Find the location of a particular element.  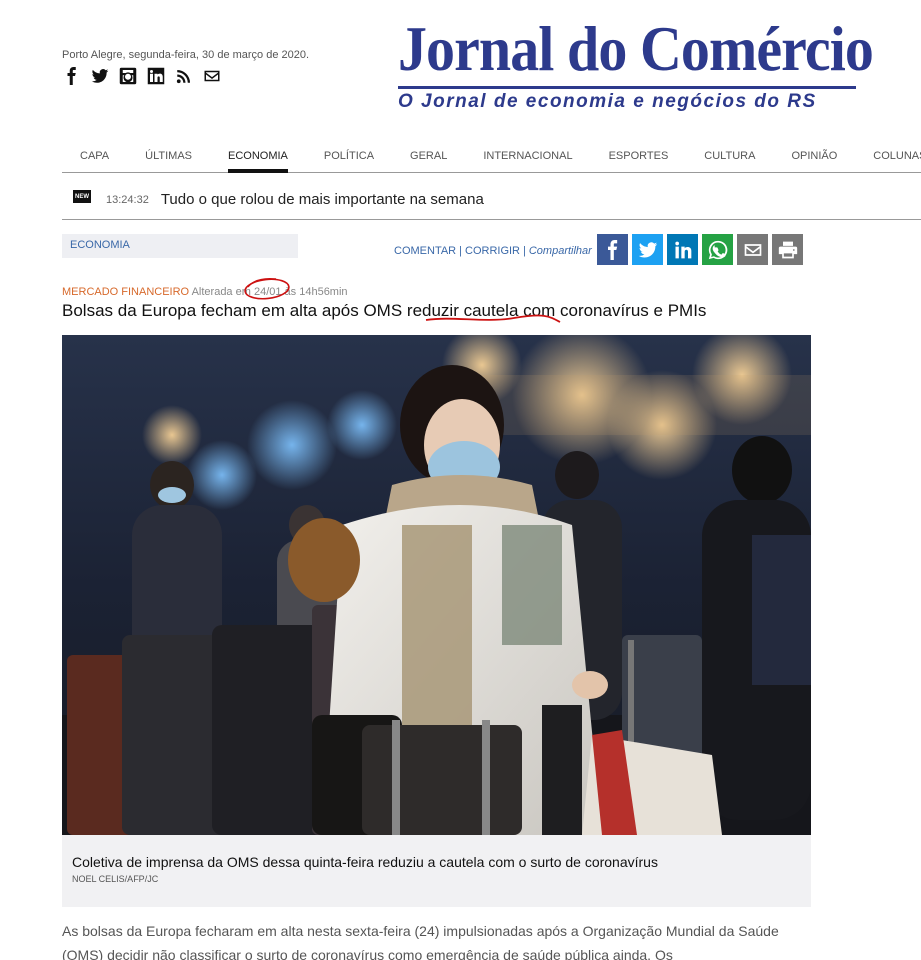

headline-part-1: Bolsas da Europa fecham em alta após OMS is located at coordinates (234, 310).